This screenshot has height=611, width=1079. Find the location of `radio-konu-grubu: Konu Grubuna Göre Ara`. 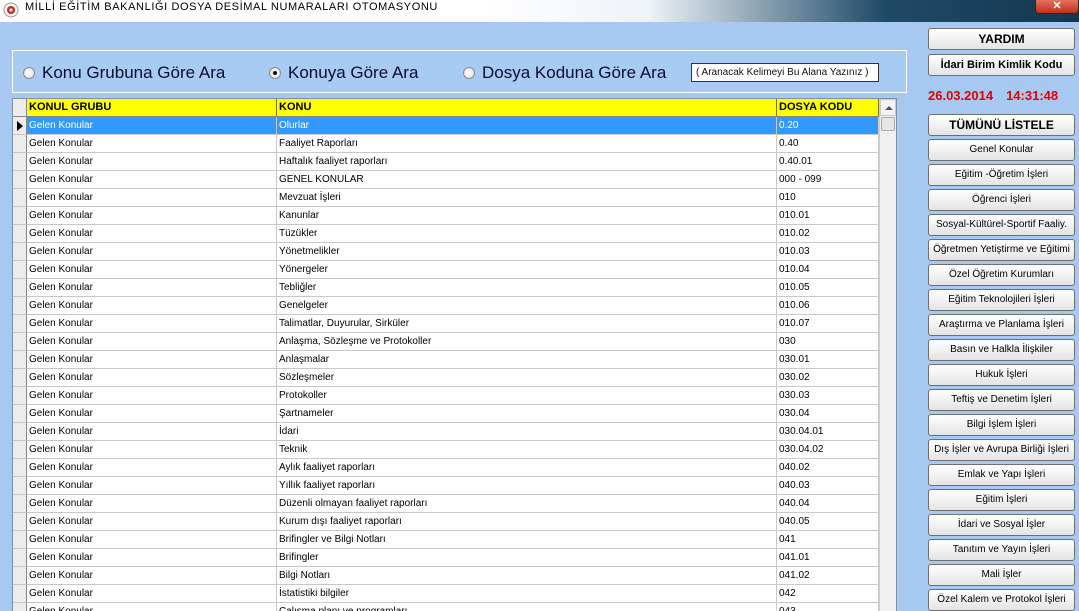

radio-konu-grubu: Konu Grubuna Göre Ara is located at coordinates (124, 73).